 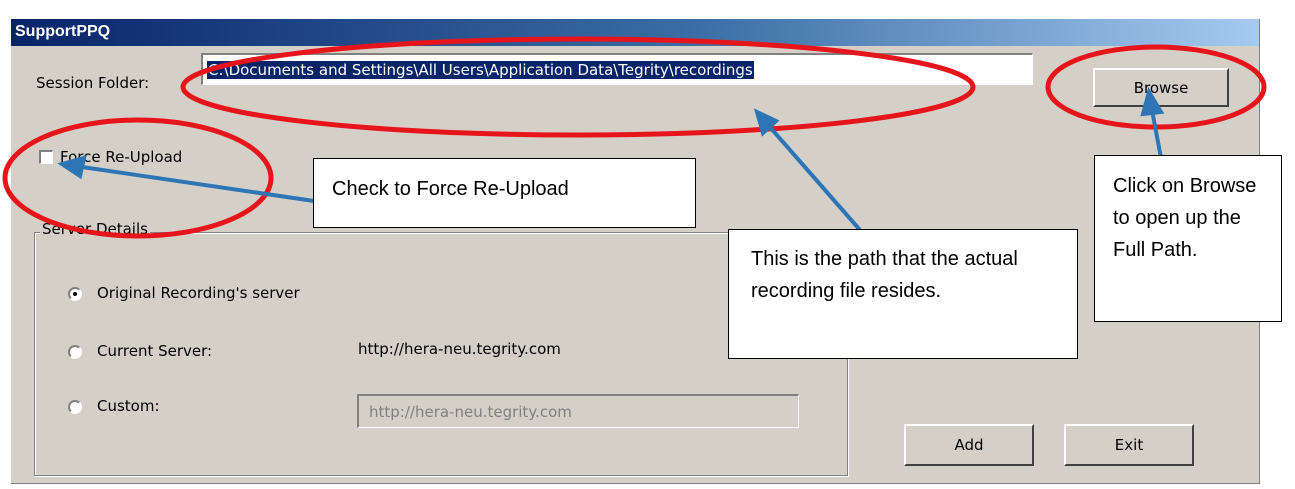 I want to click on server-details-legend: Server Details, so click(x=95, y=229).